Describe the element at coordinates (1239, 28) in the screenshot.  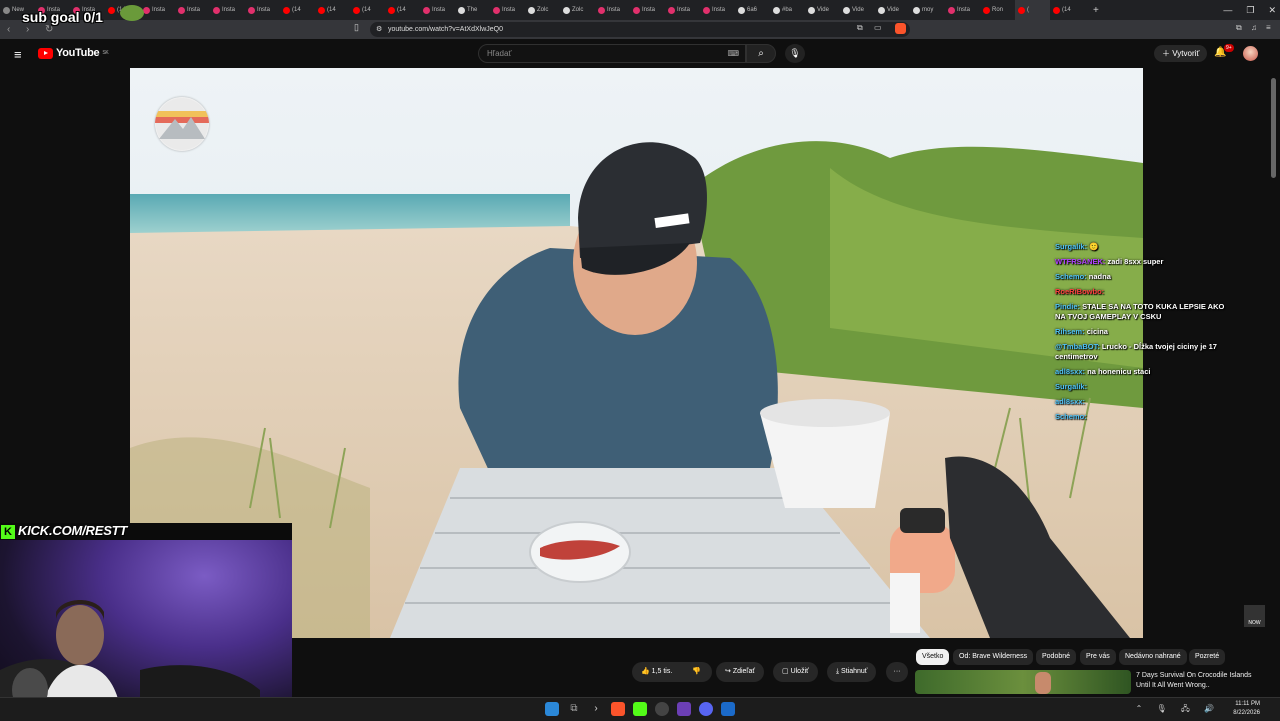
I see `extensions-icon: ⧉` at that location.